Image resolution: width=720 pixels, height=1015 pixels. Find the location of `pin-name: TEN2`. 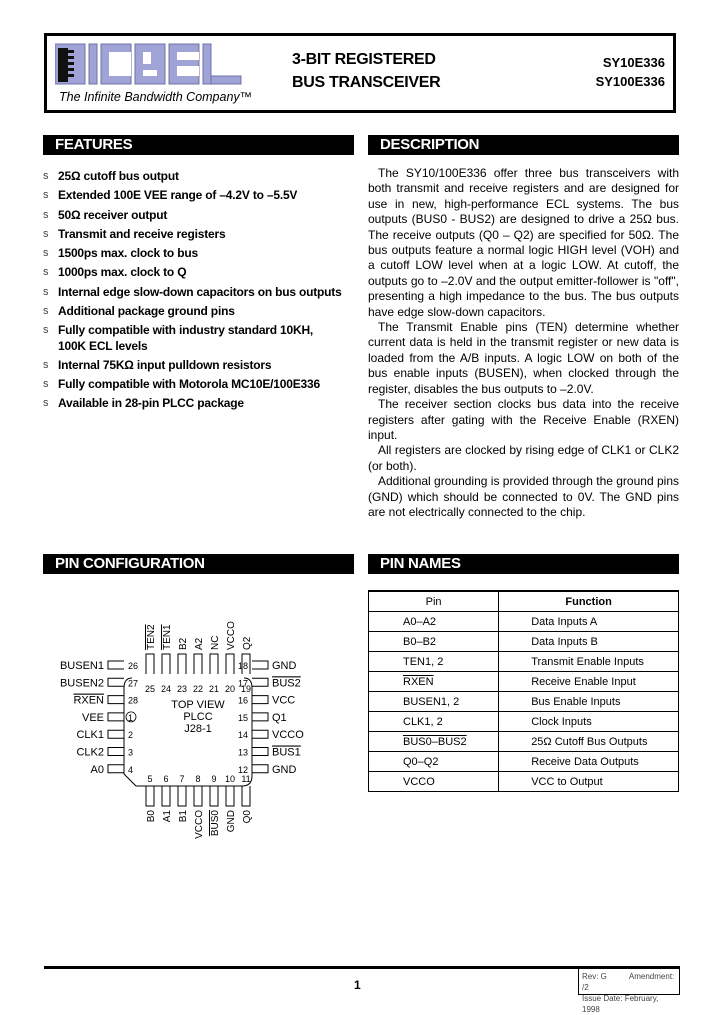

pin-name: TEN2 is located at coordinates (151, 637).